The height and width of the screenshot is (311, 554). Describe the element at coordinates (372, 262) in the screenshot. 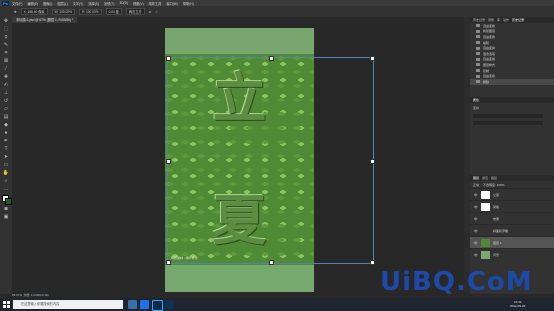

I see `transform-handle-br` at that location.